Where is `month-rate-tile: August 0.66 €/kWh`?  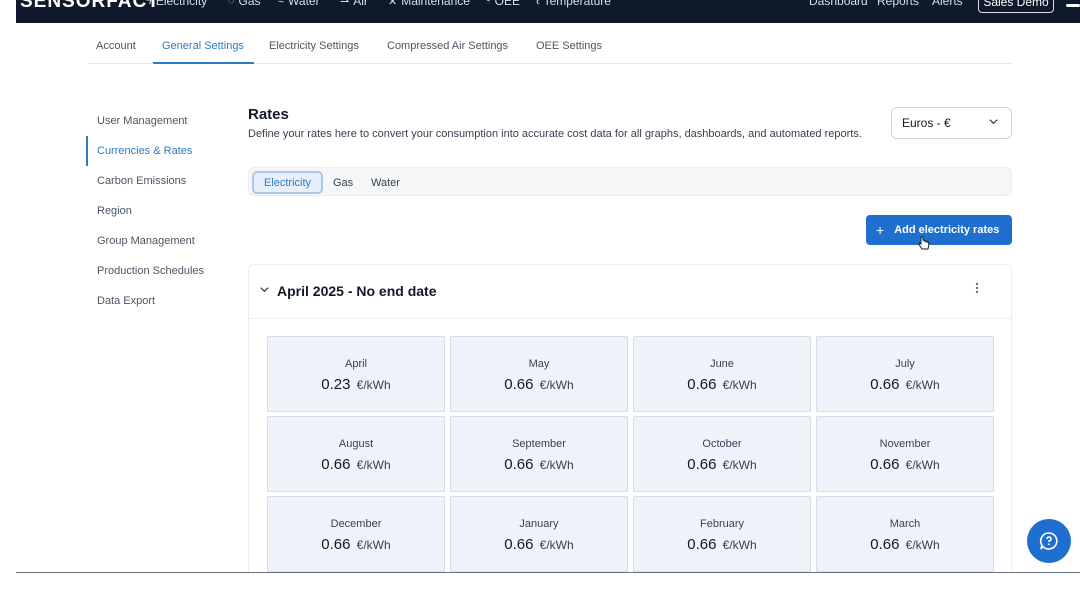
month-rate-tile: August 0.66 €/kWh is located at coordinates (356, 454).